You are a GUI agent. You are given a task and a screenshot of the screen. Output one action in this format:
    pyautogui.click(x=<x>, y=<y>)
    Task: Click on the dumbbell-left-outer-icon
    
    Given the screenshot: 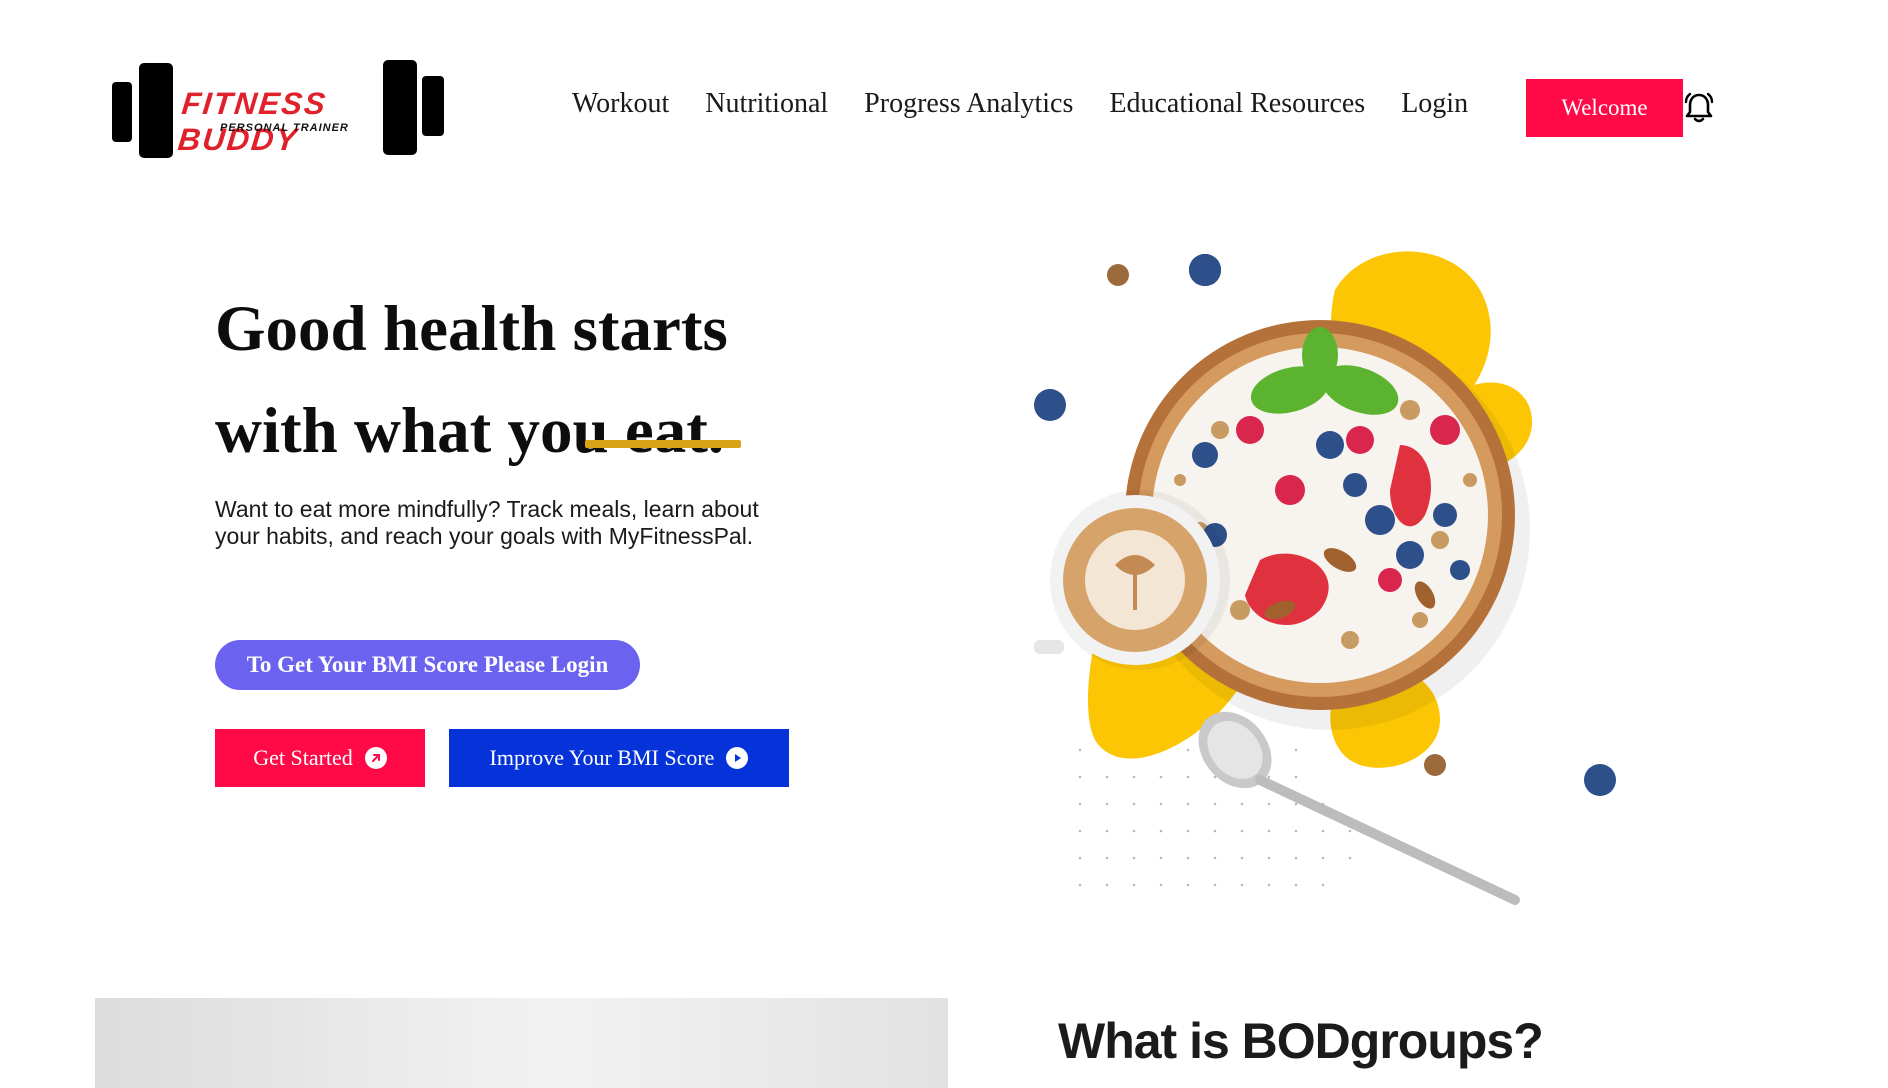 What is the action you would take?
    pyautogui.click(x=122, y=112)
    